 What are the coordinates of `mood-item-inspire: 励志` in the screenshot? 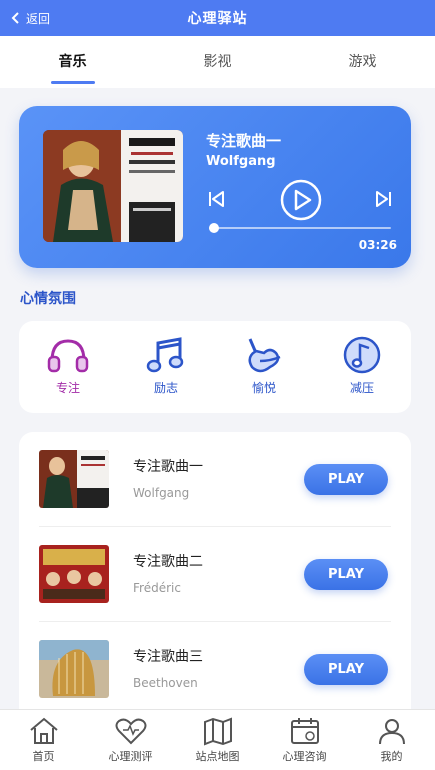 It's located at (166, 367).